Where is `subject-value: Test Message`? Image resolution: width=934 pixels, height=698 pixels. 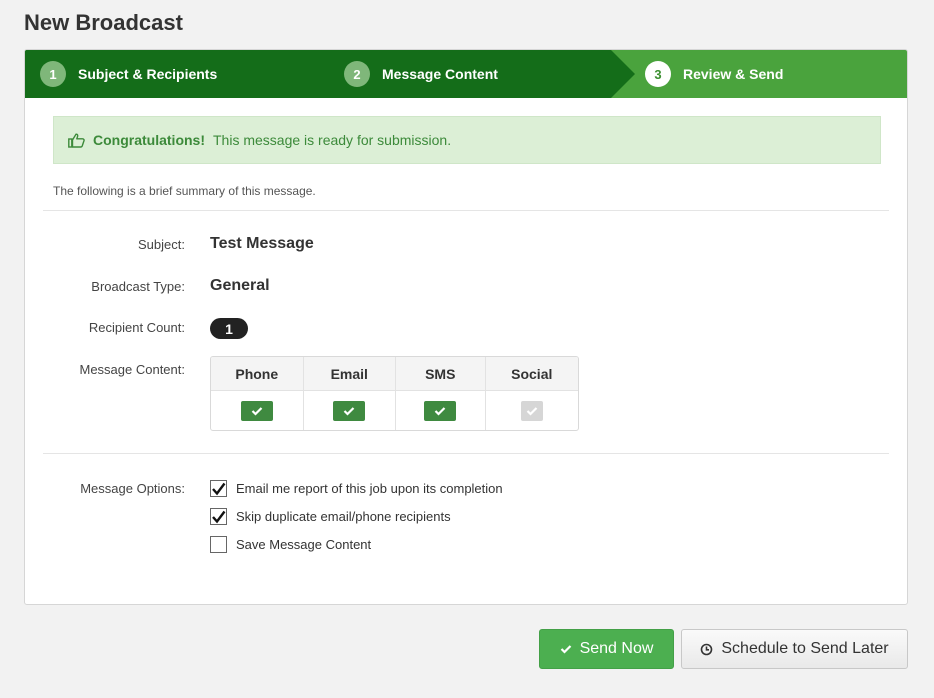
subject-value: Test Message is located at coordinates (262, 243).